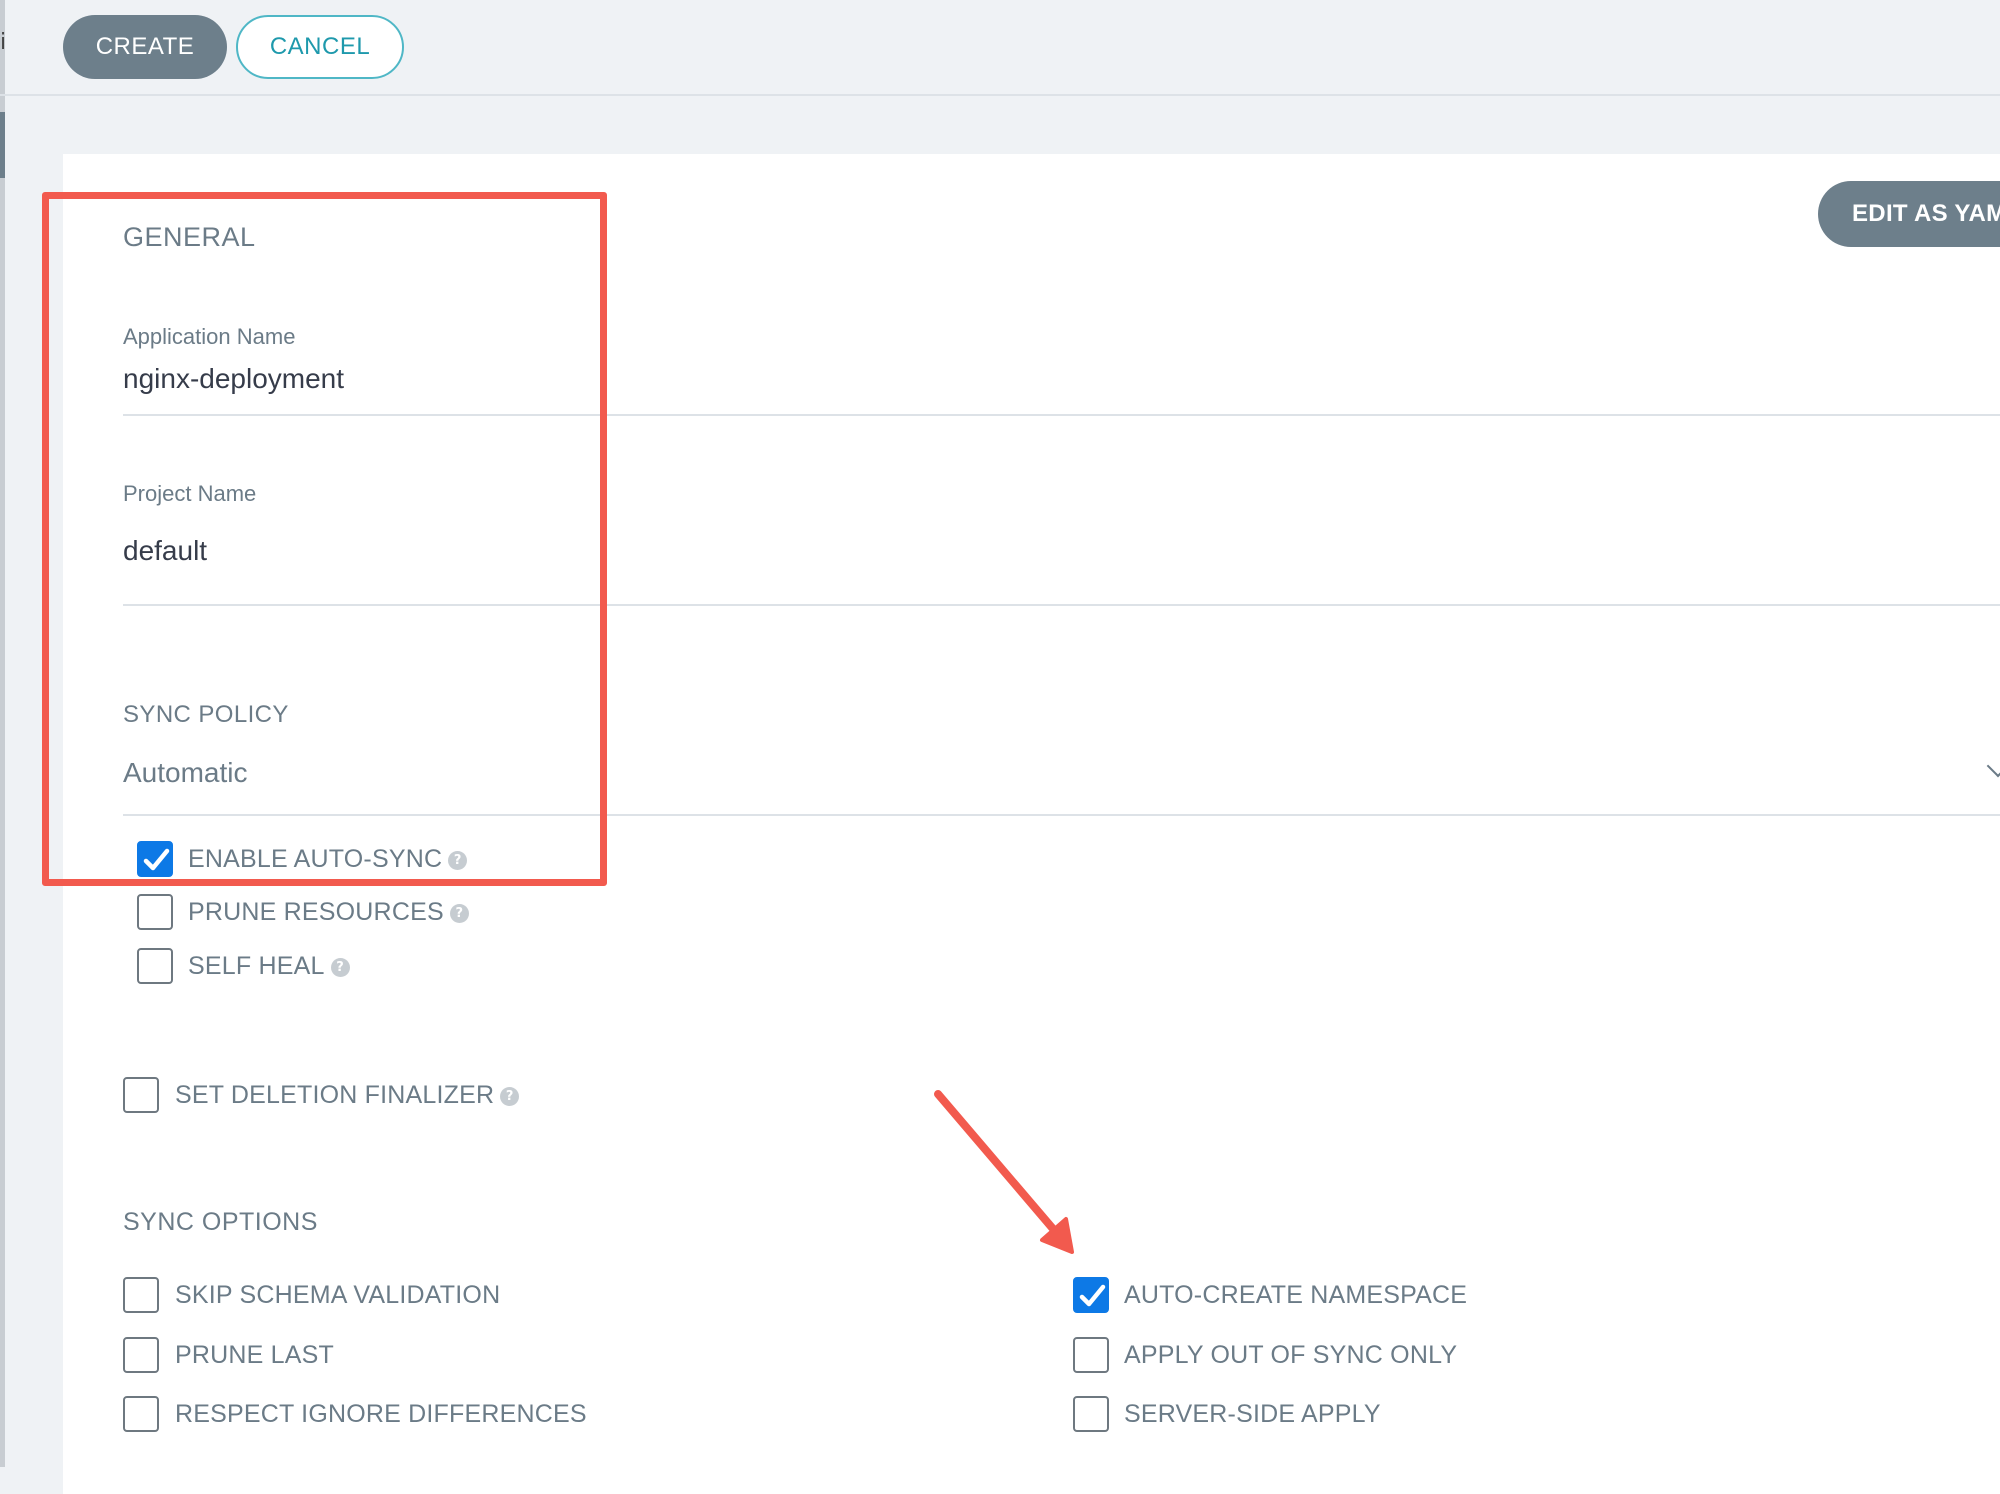 The image size is (2000, 1494). I want to click on set-deletion-finalizer-label: SET DELETION FINALIZER?, so click(347, 1095).